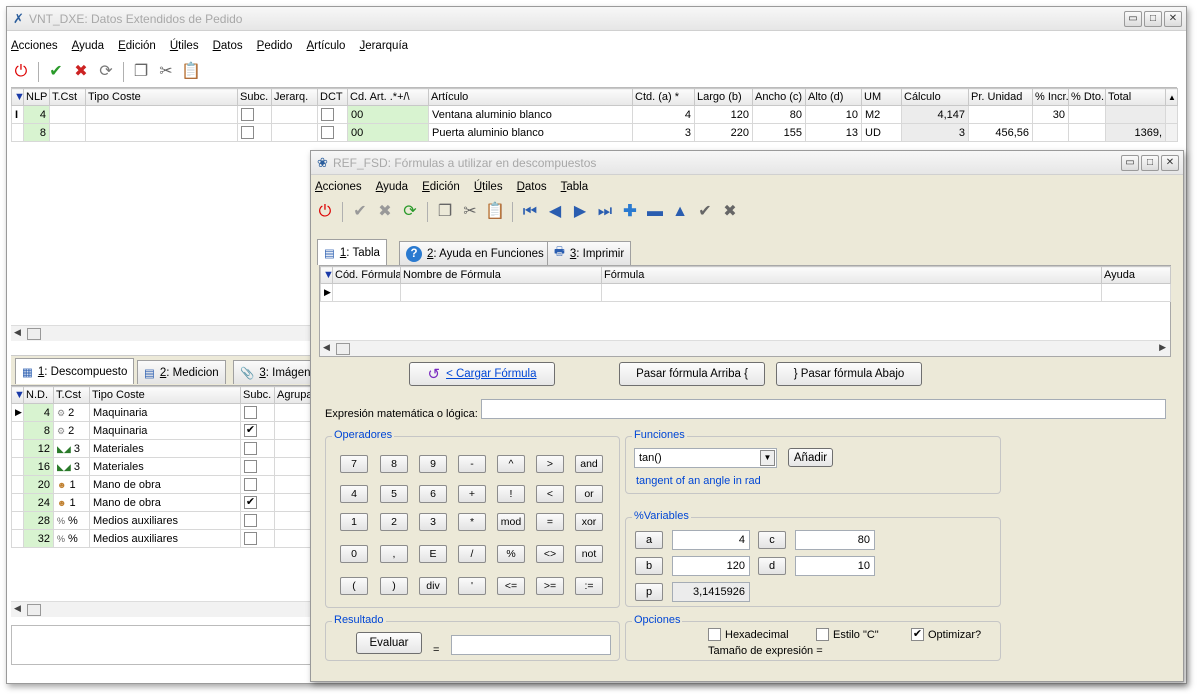  I want to click on operator-key: 9, so click(433, 464).